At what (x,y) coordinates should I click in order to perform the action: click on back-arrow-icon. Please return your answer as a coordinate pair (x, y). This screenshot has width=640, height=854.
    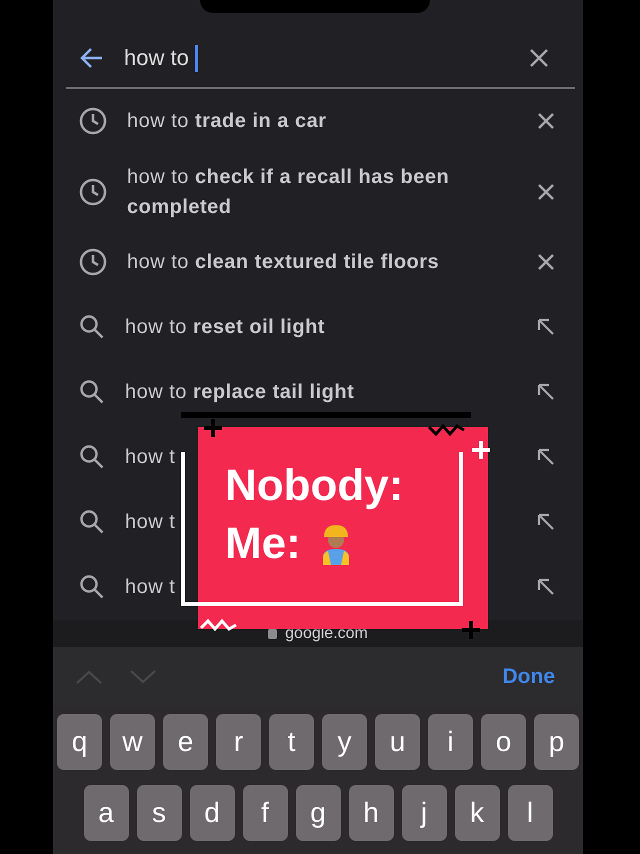
    Looking at the image, I should click on (92, 58).